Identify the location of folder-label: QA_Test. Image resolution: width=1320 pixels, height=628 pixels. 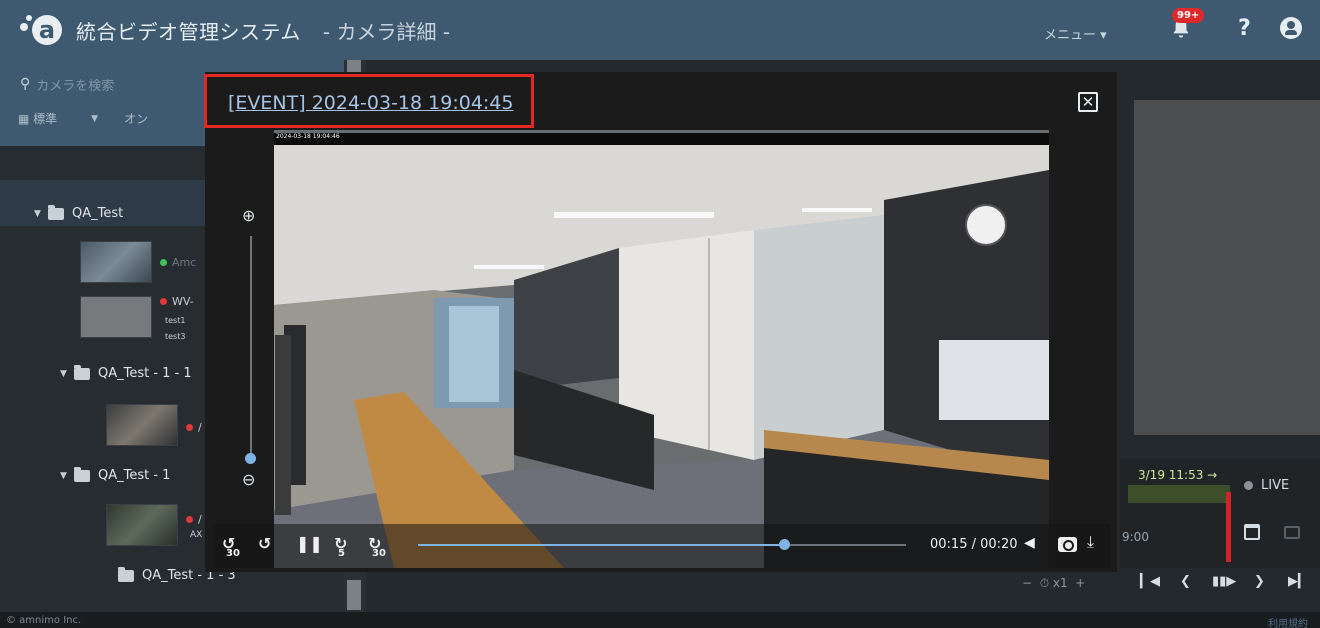
(98, 213).